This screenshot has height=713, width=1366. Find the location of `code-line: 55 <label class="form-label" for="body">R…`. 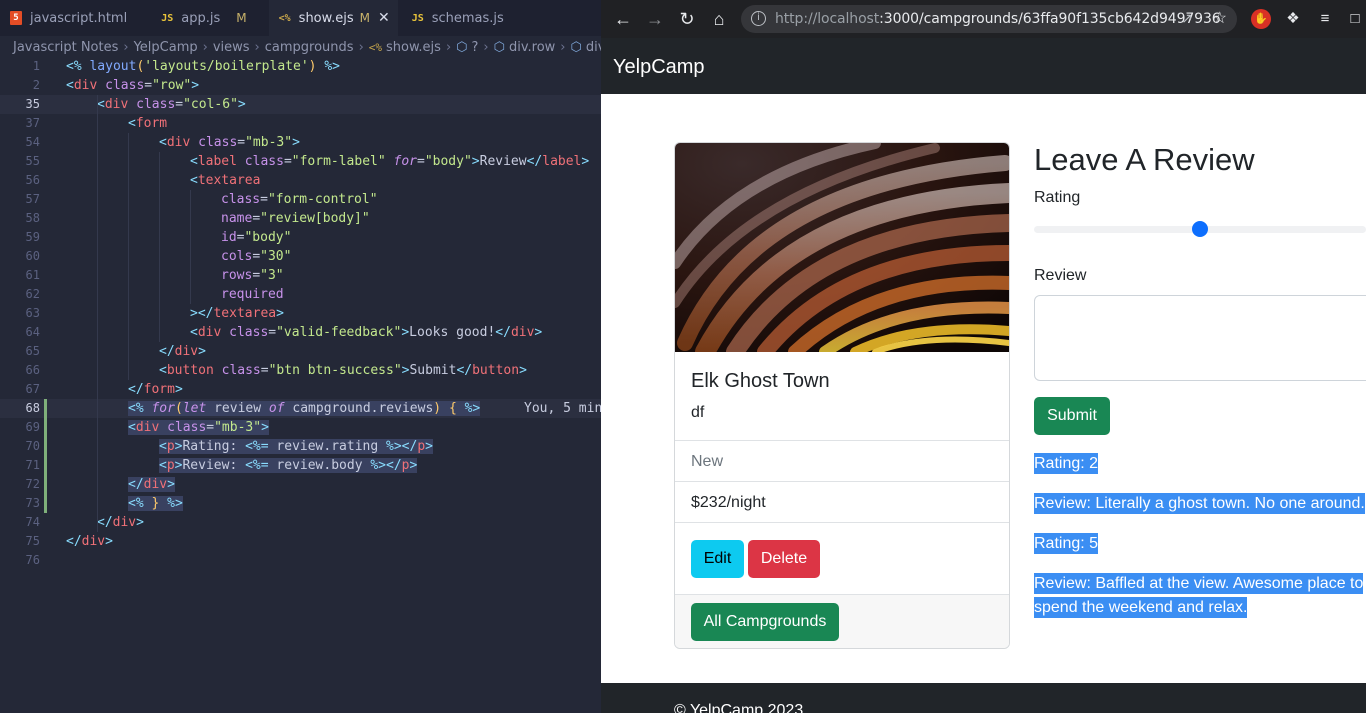

code-line: 55 <label class="form-label" for="body">R… is located at coordinates (300, 161).